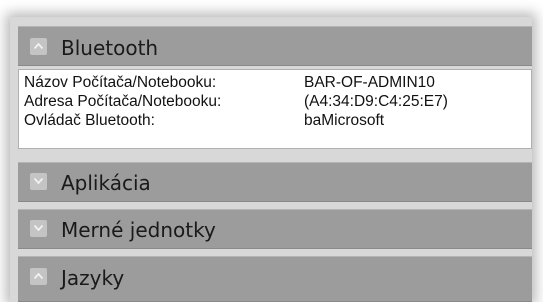  What do you see at coordinates (275, 279) in the screenshot?
I see `section-header-jazyky: Jazyky` at bounding box center [275, 279].